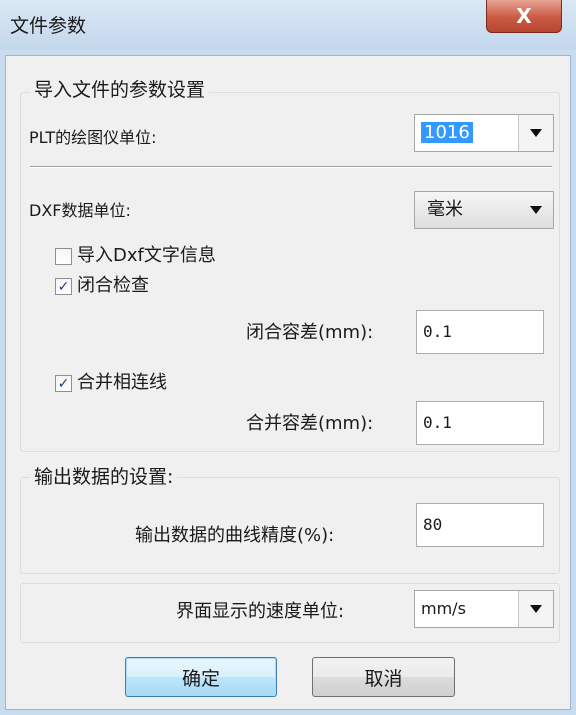  I want to click on import-settings-legend: 导入文件的参数设置, so click(120, 90).